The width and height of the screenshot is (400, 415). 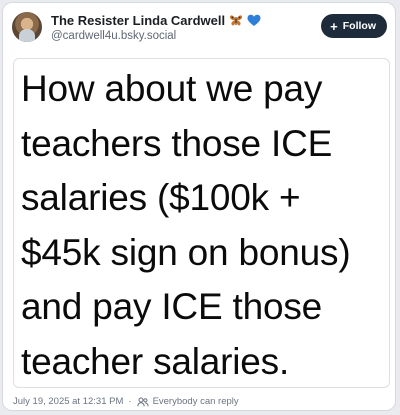 I want to click on image-text-line: teachers those ICE, so click(x=177, y=143).